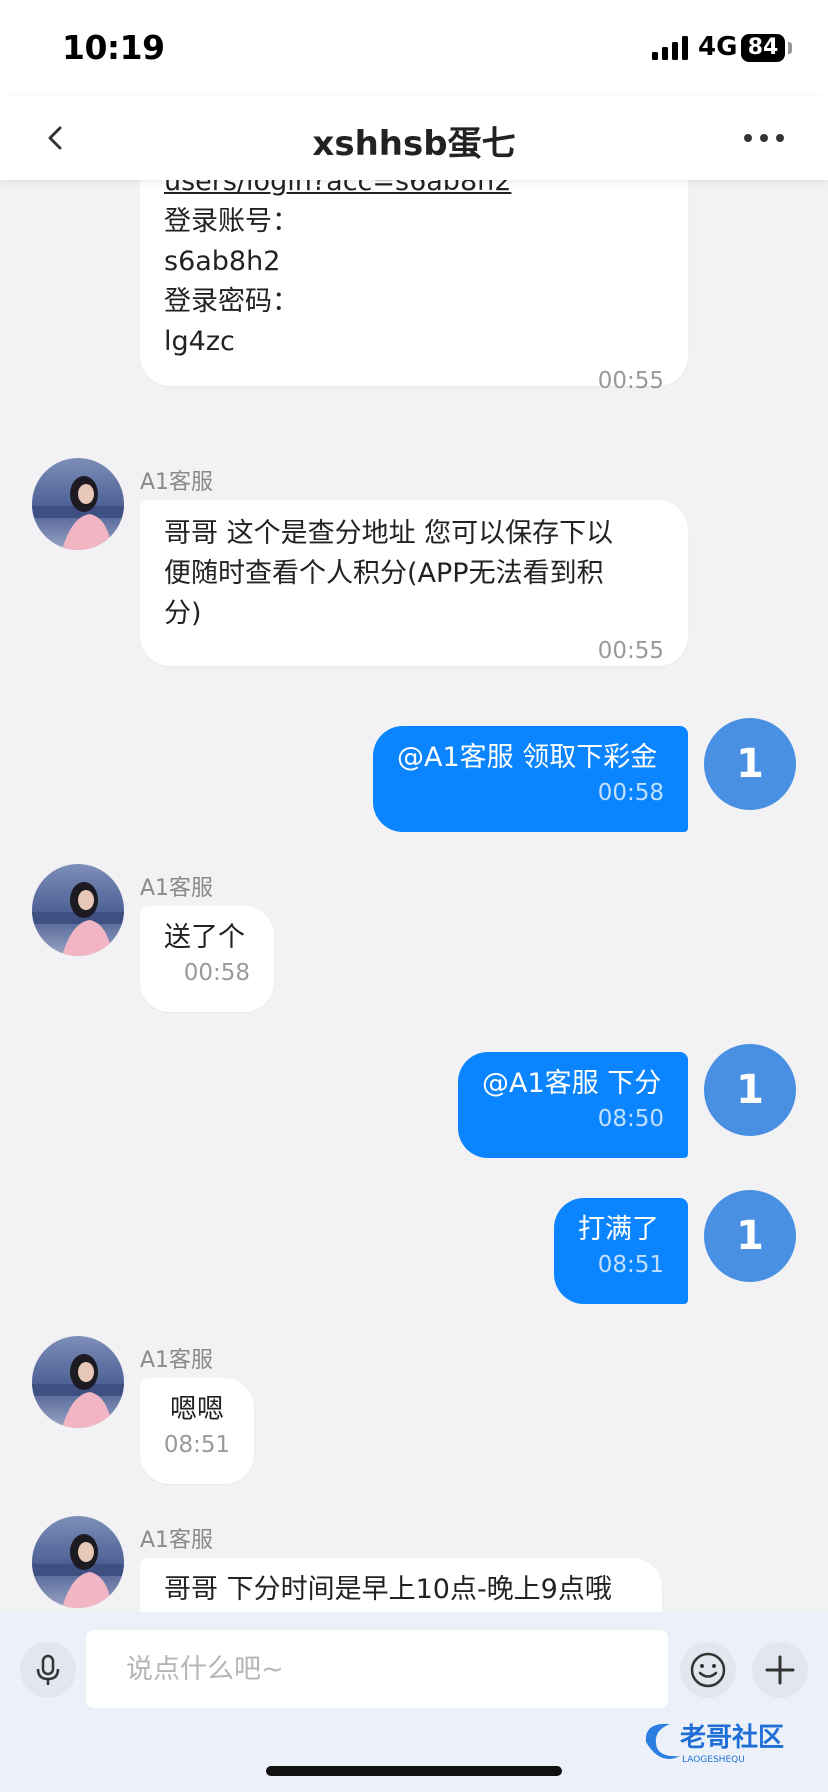 The image size is (828, 1792). I want to click on message-link: users/login?acc=s6ab8h2, so click(414, 191).